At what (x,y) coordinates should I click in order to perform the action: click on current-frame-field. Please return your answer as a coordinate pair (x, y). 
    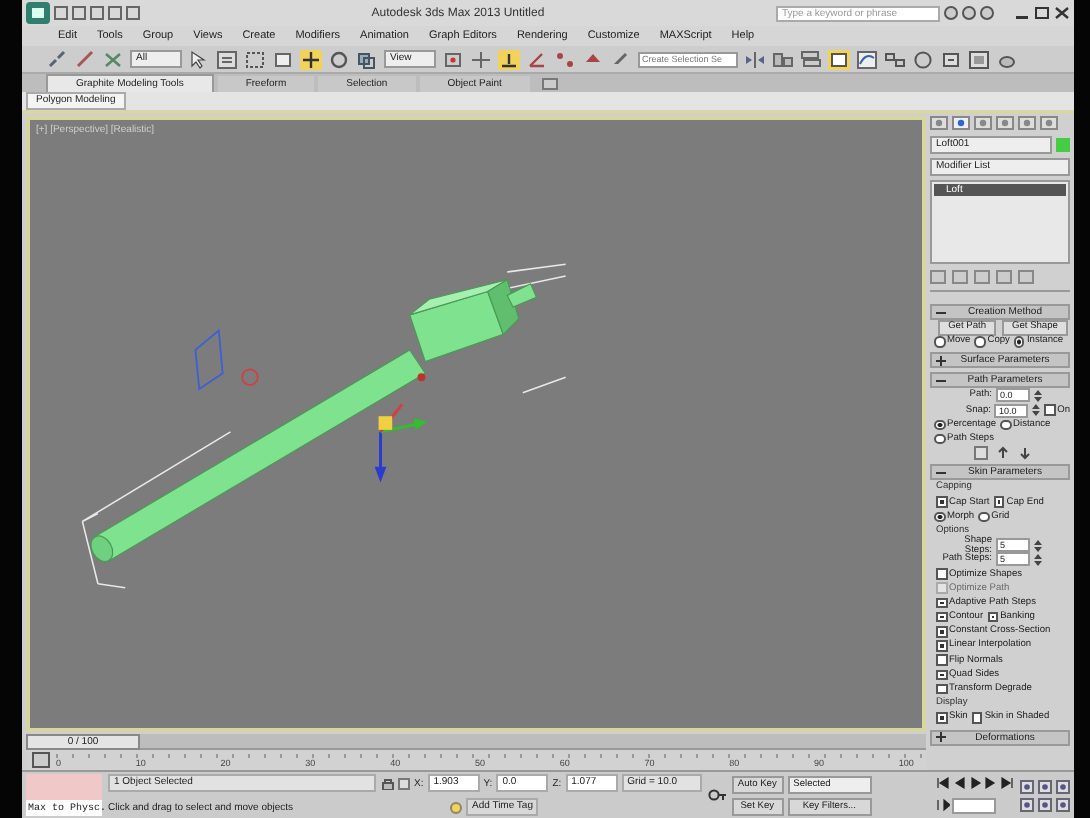
    Looking at the image, I should click on (974, 805).